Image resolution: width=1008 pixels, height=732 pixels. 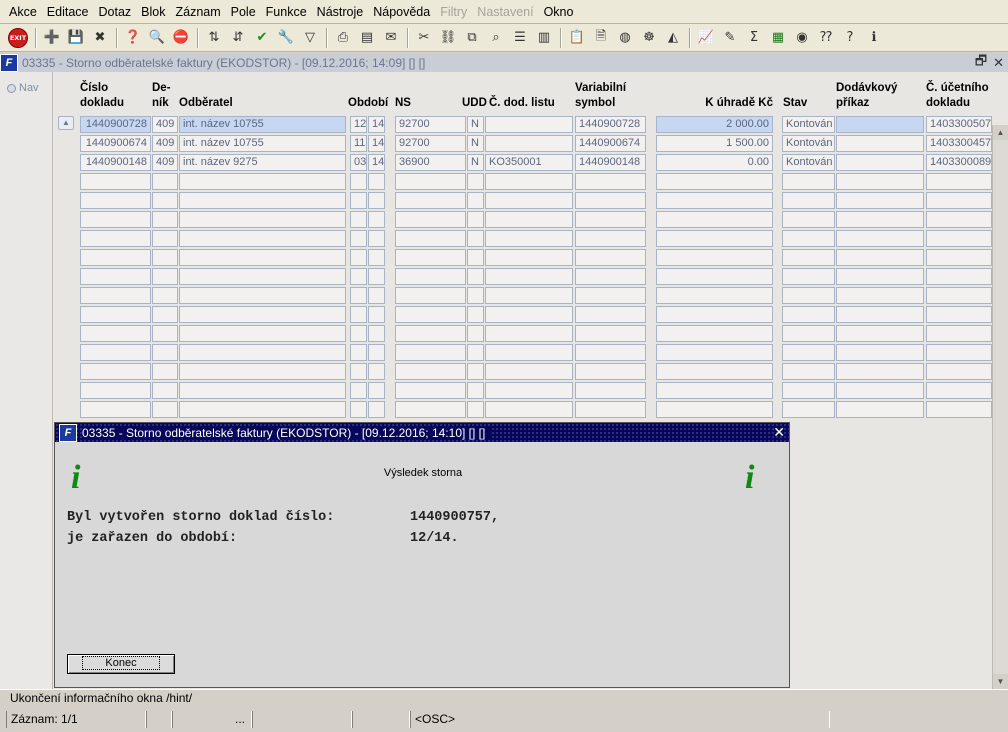 I want to click on cell-obd_r, so click(x=376, y=276).